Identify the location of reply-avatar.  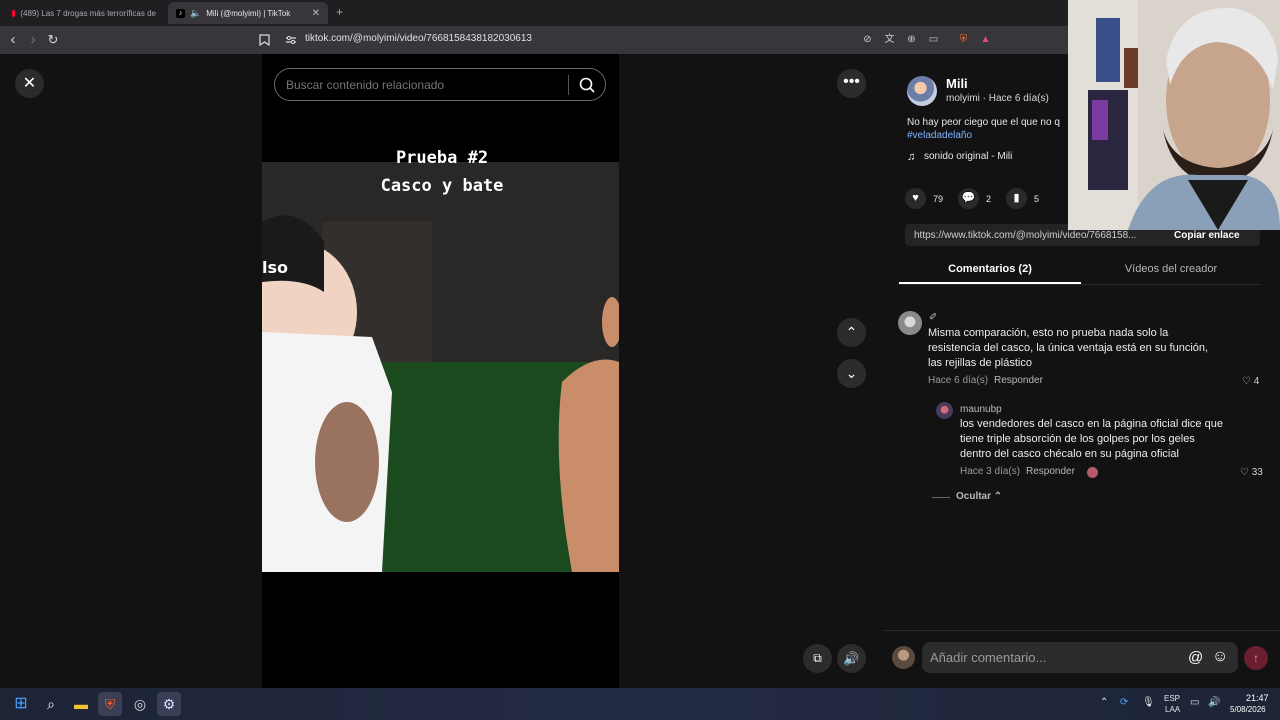
(944, 410).